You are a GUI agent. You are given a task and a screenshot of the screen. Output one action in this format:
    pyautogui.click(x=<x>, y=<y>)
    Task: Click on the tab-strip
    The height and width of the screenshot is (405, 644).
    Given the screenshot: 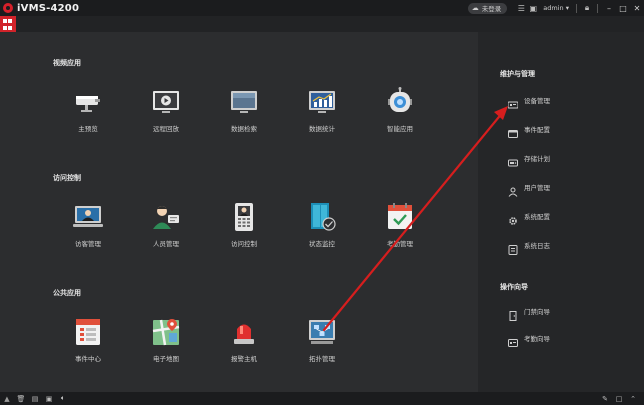 What is the action you would take?
    pyautogui.click(x=322, y=24)
    